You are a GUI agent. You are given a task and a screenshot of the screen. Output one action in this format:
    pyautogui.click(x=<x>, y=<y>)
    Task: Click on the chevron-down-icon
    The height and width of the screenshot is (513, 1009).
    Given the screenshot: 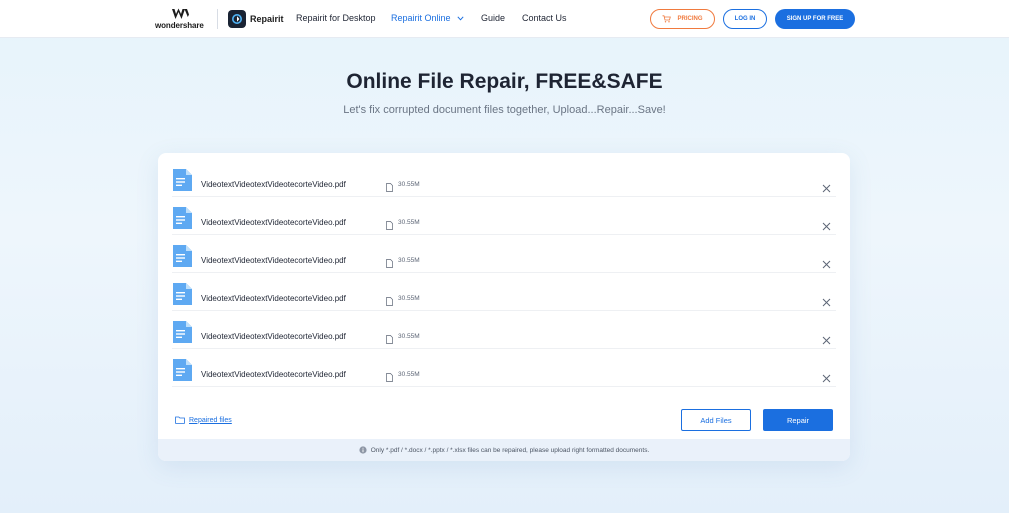 What is the action you would take?
    pyautogui.click(x=460, y=18)
    